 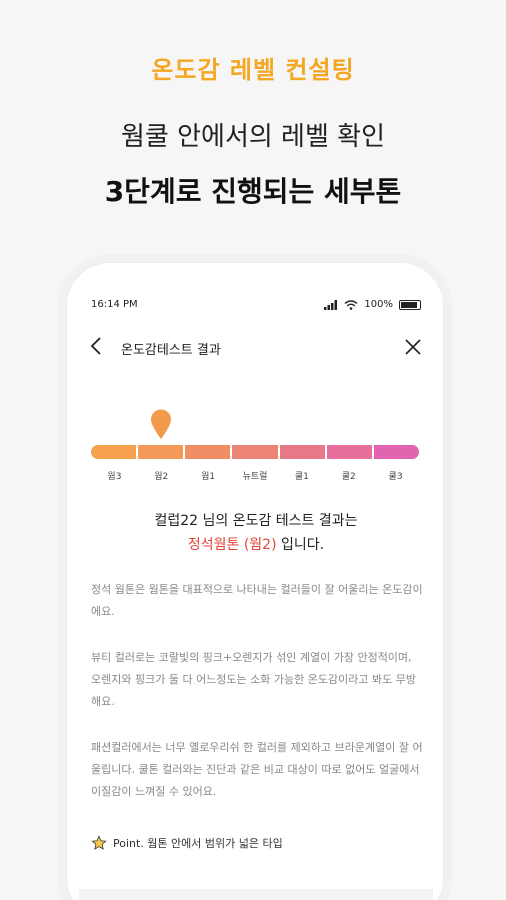 I want to click on point-text: Point. 웜톤 안에서 범위가 넓은 타입, so click(x=198, y=843).